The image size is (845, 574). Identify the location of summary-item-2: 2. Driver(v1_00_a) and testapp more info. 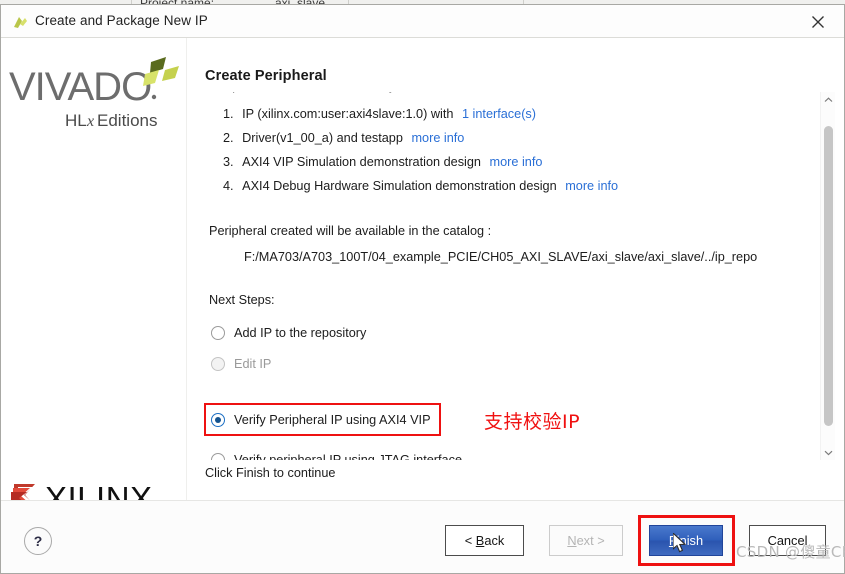
(343, 138).